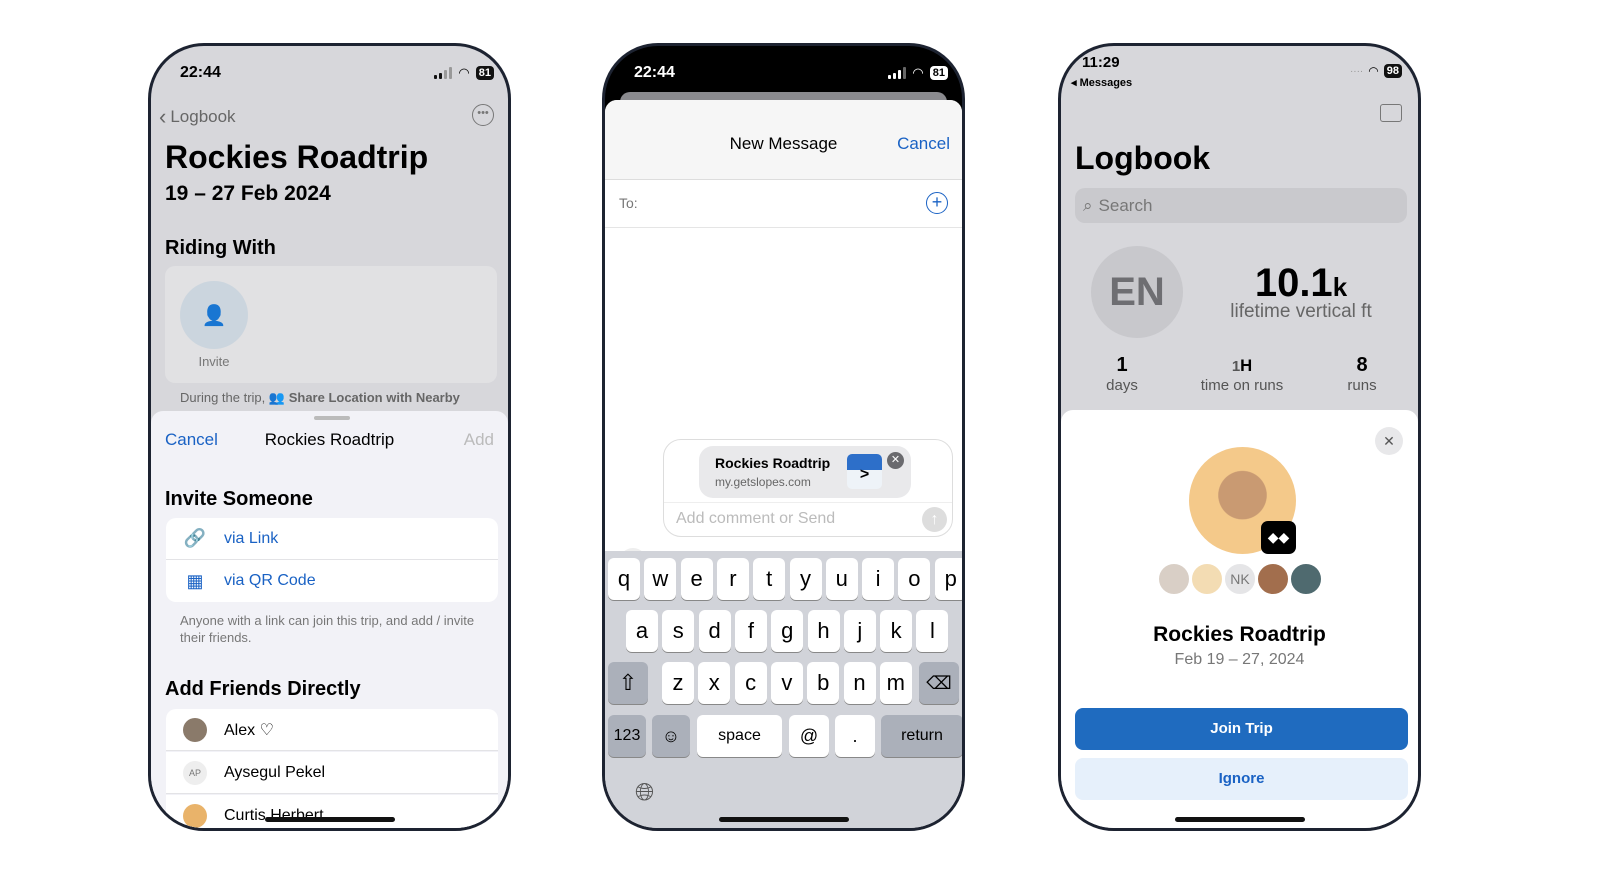 Image resolution: width=1600 pixels, height=890 pixels. Describe the element at coordinates (823, 631) in the screenshot. I see `key-h: h` at that location.